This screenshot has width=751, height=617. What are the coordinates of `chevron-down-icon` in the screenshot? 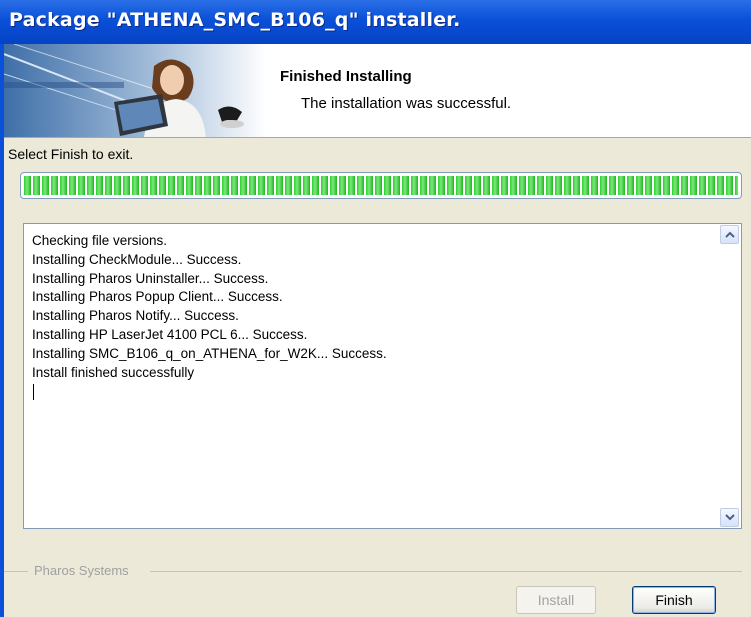 It's located at (730, 517).